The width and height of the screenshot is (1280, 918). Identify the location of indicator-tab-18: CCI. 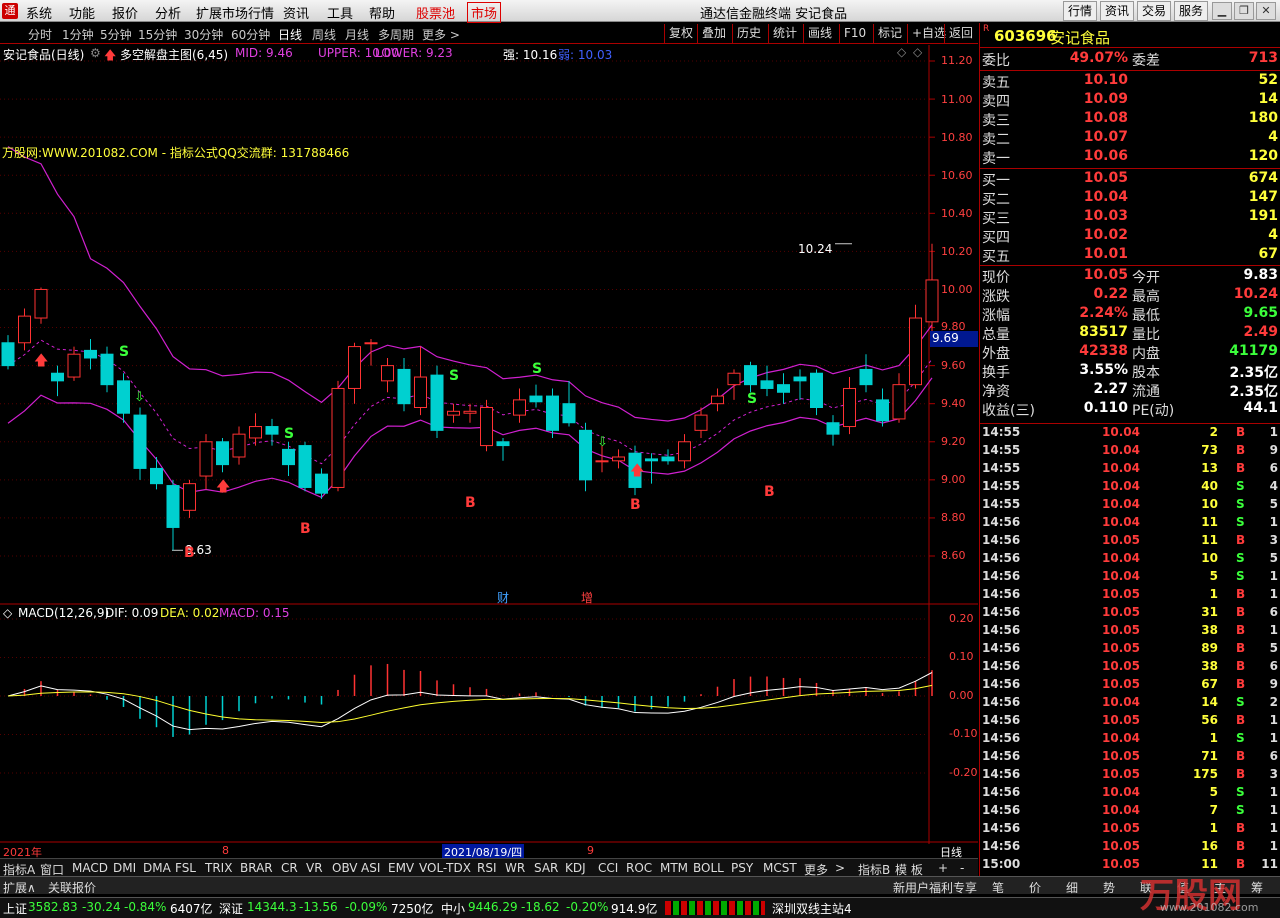
(608, 868).